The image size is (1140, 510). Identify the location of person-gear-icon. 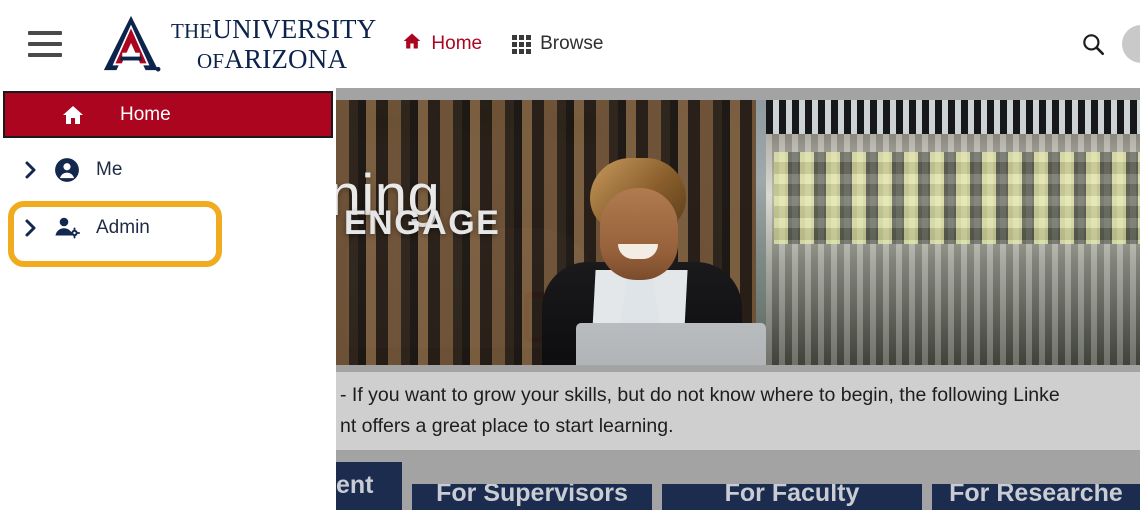
(67, 228).